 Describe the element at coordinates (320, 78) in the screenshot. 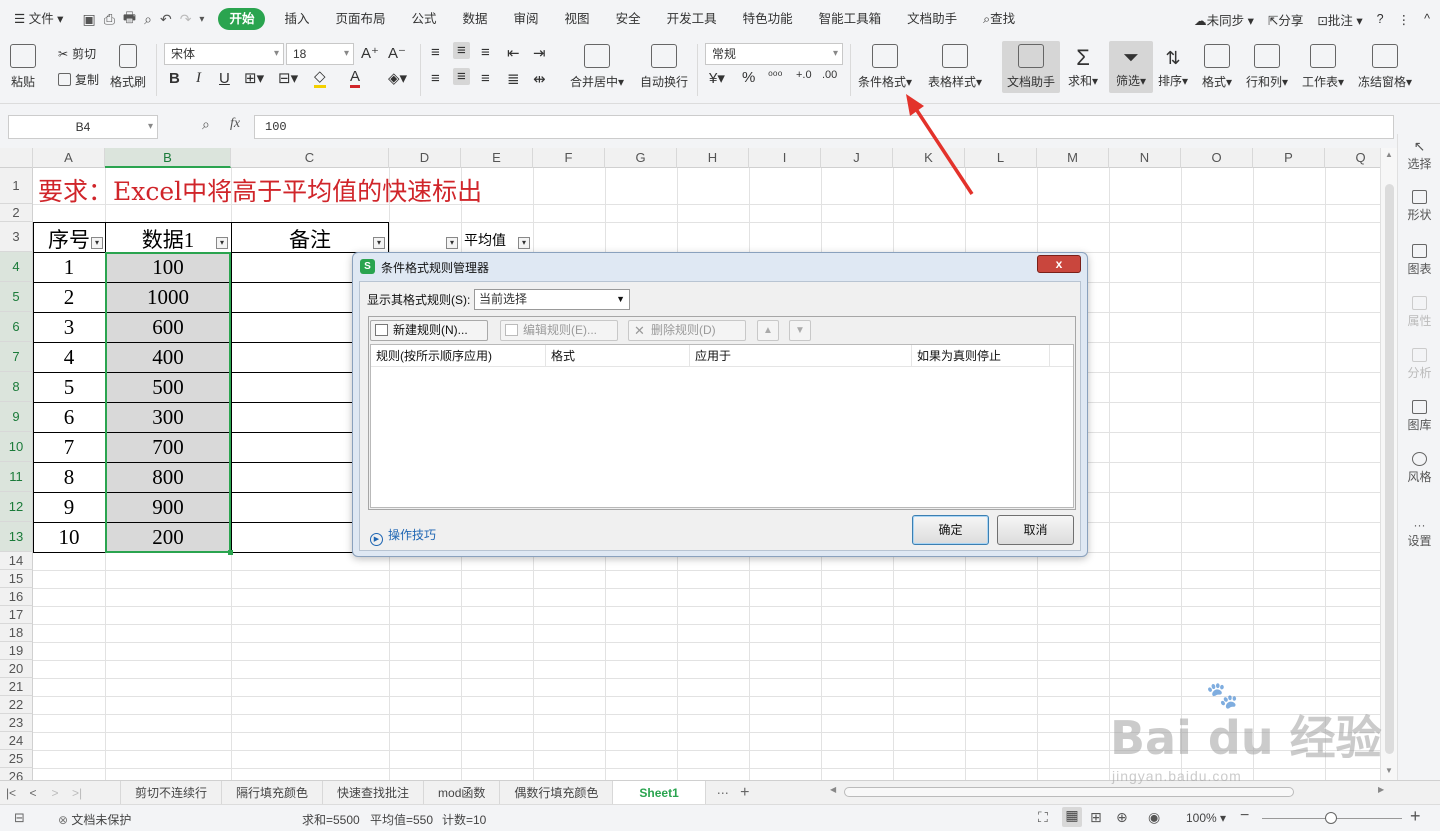

I see `fill-color-icon: ◇` at that location.